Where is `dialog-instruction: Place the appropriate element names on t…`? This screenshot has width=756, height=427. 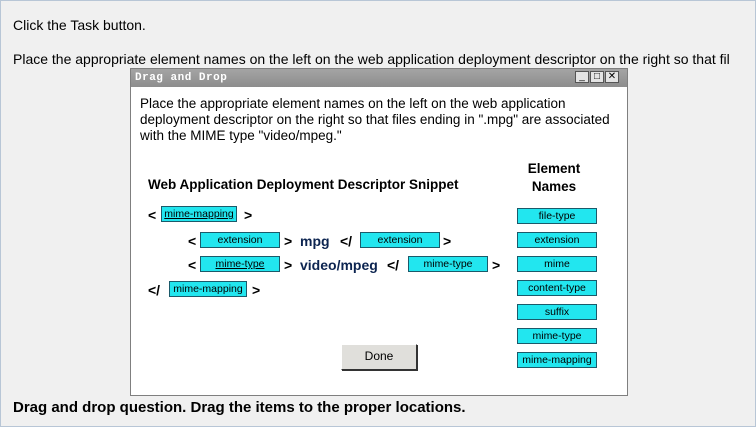
dialog-instruction: Place the appropriate element names on t… is located at coordinates (375, 119).